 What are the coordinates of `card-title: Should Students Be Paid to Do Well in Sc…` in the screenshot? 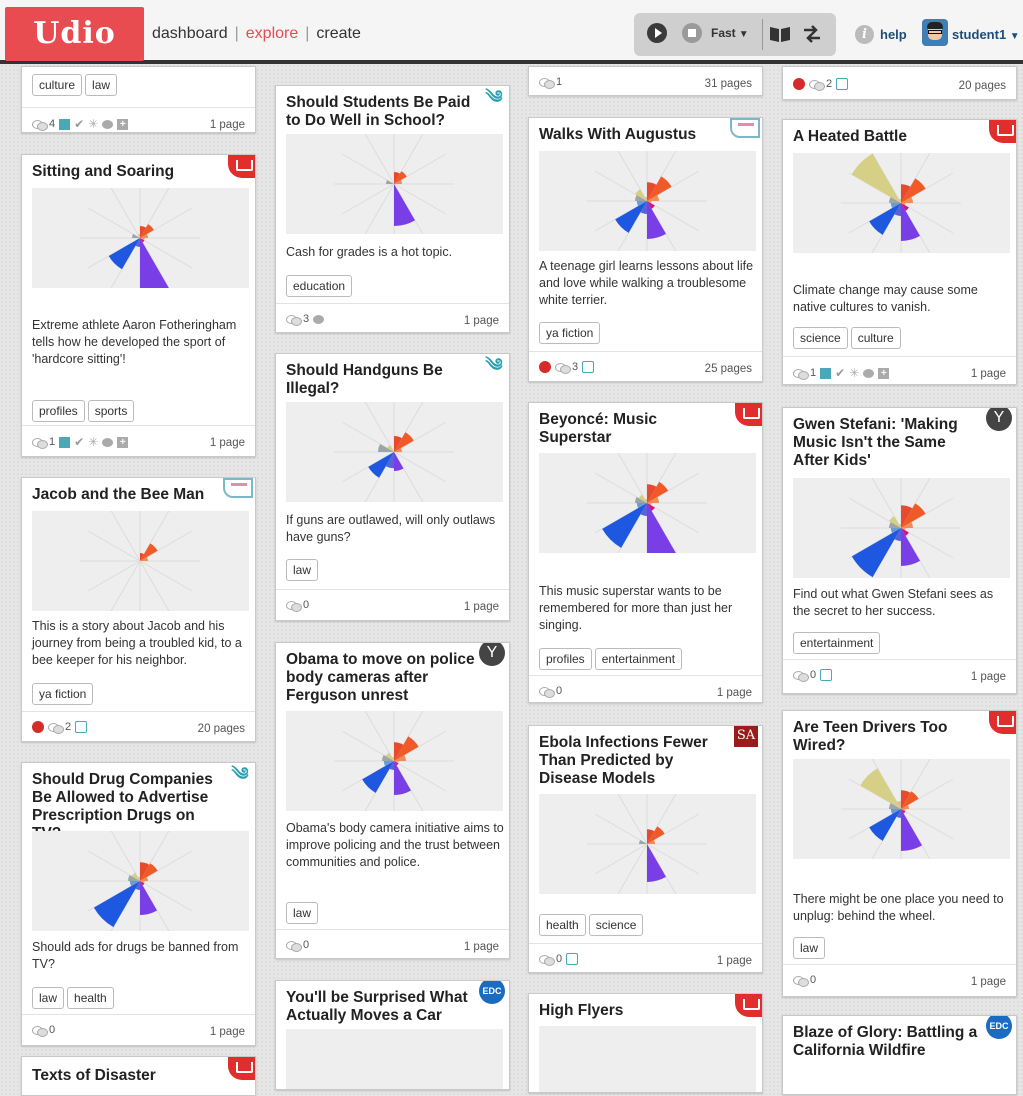 It's located at (381, 112).